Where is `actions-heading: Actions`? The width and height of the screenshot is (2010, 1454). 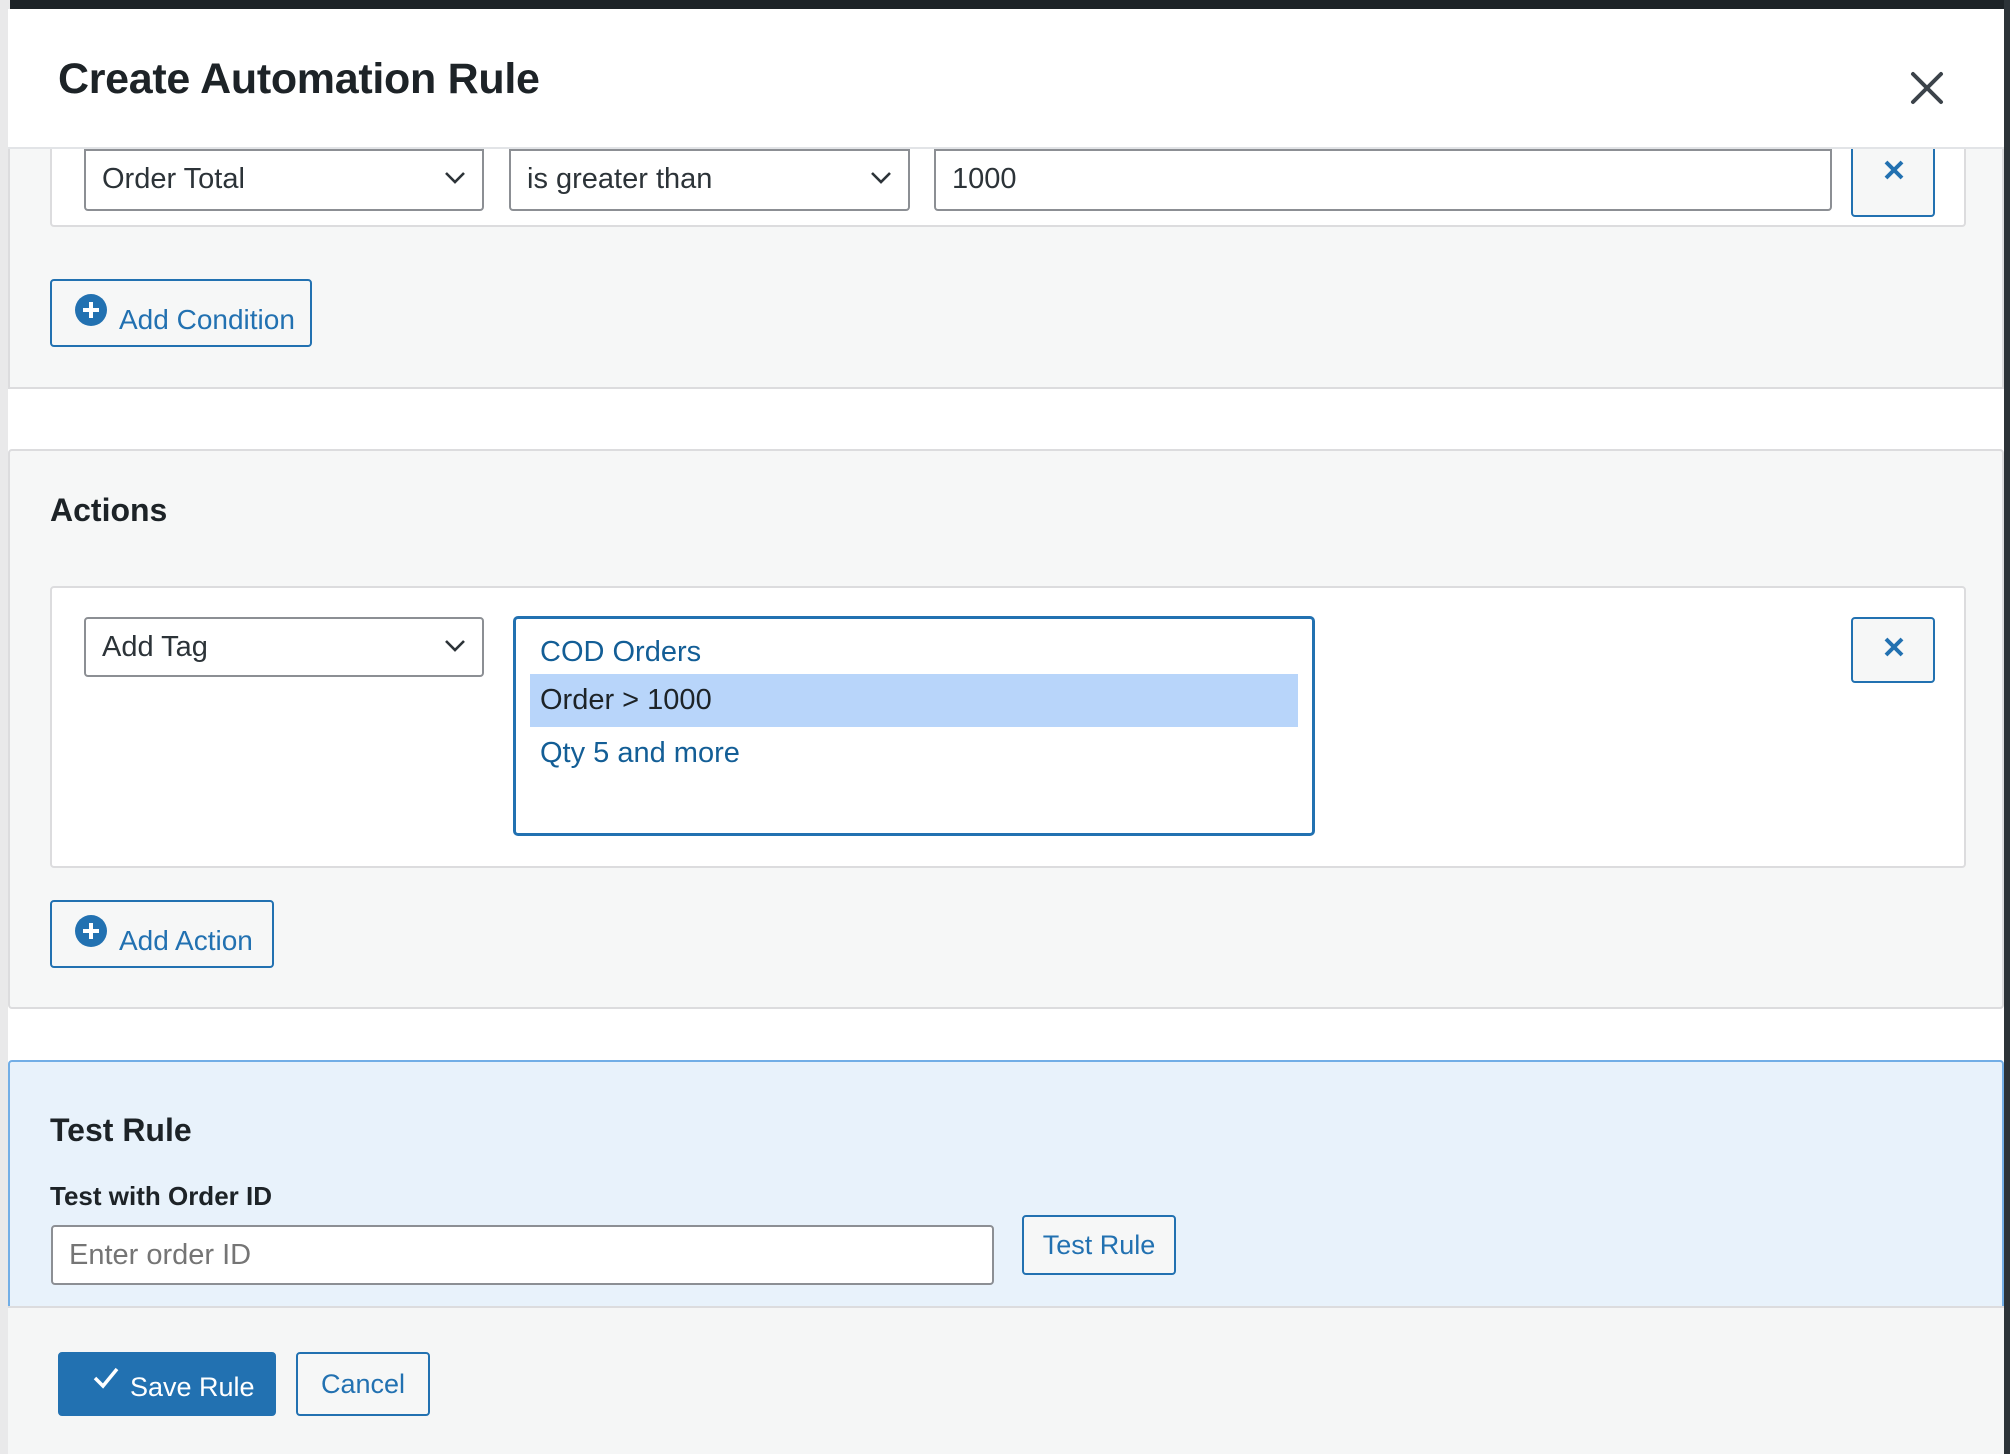
actions-heading: Actions is located at coordinates (109, 510).